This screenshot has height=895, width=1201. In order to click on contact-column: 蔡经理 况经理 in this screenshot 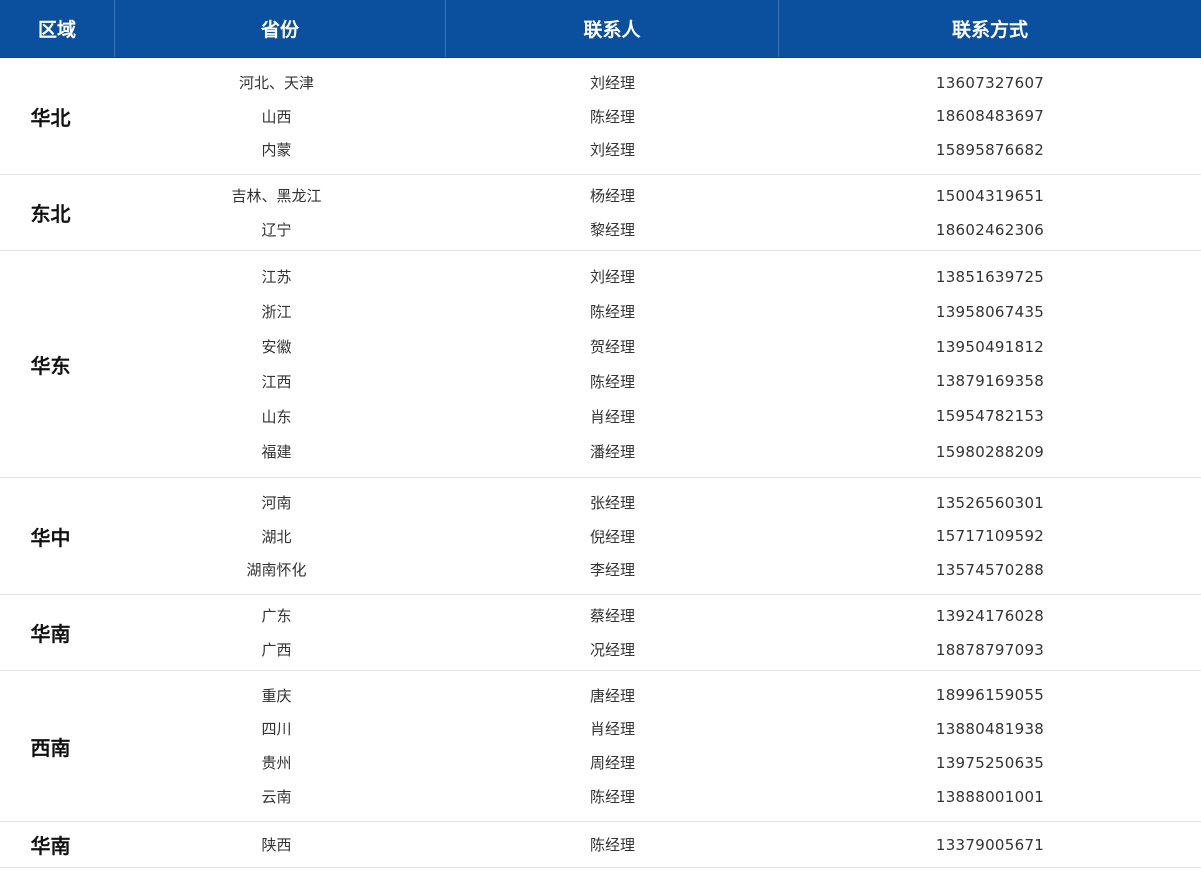, I will do `click(612, 632)`.